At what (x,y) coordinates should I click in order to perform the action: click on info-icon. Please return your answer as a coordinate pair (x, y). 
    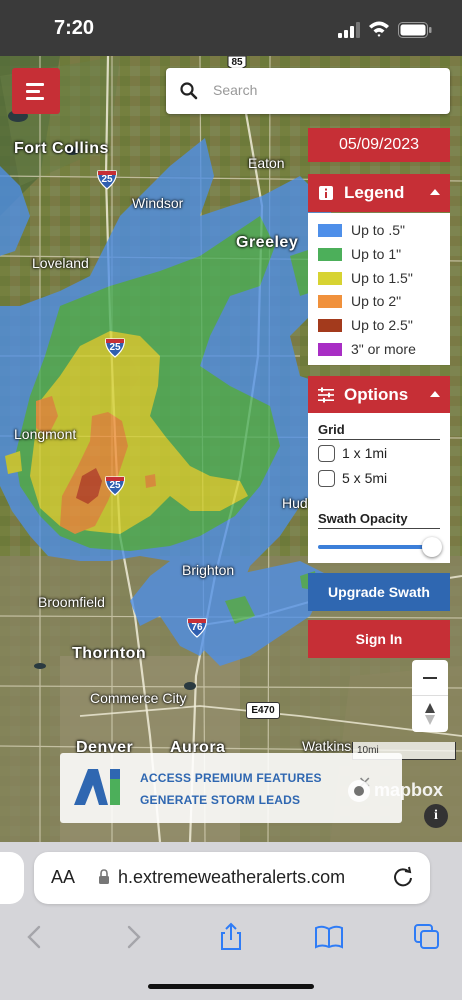
    Looking at the image, I should click on (326, 193).